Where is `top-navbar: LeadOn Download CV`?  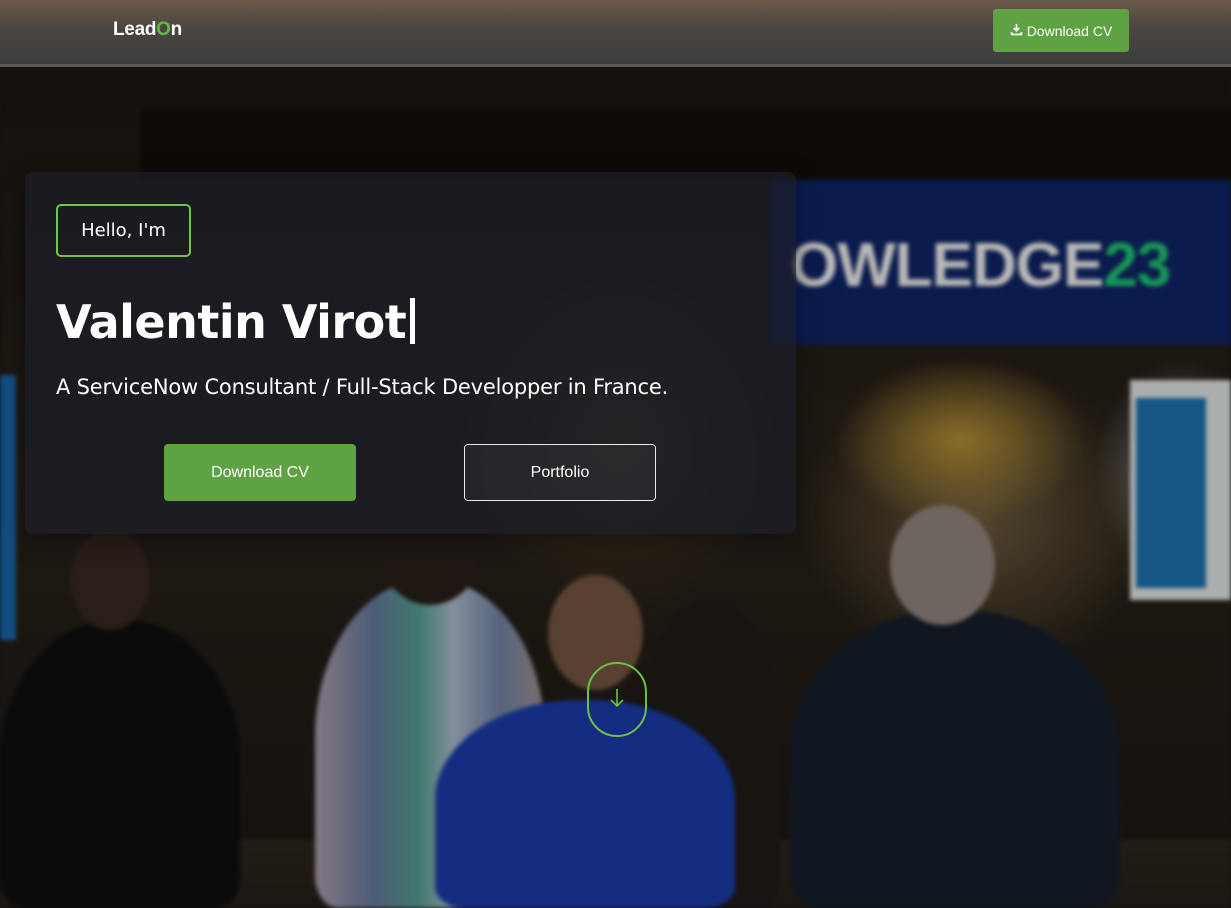
top-navbar: LeadOn Download CV is located at coordinates (615, 33).